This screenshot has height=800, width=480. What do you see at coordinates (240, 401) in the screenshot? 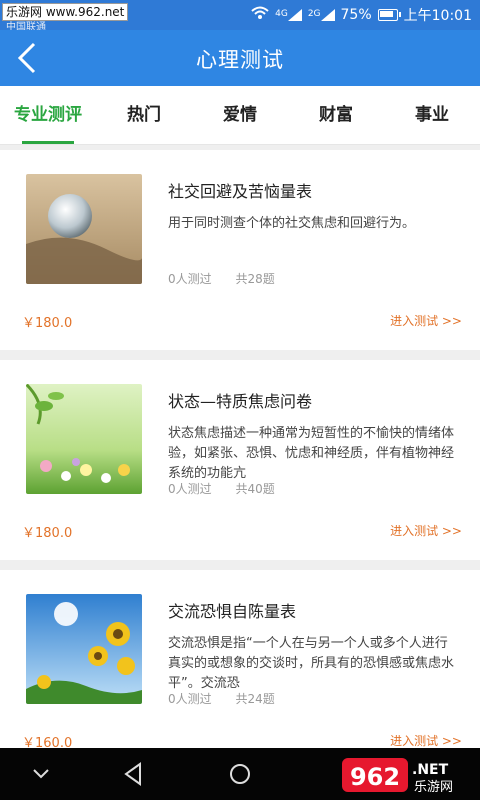
I see `test-title: 状态—特质焦虑问卷` at bounding box center [240, 401].